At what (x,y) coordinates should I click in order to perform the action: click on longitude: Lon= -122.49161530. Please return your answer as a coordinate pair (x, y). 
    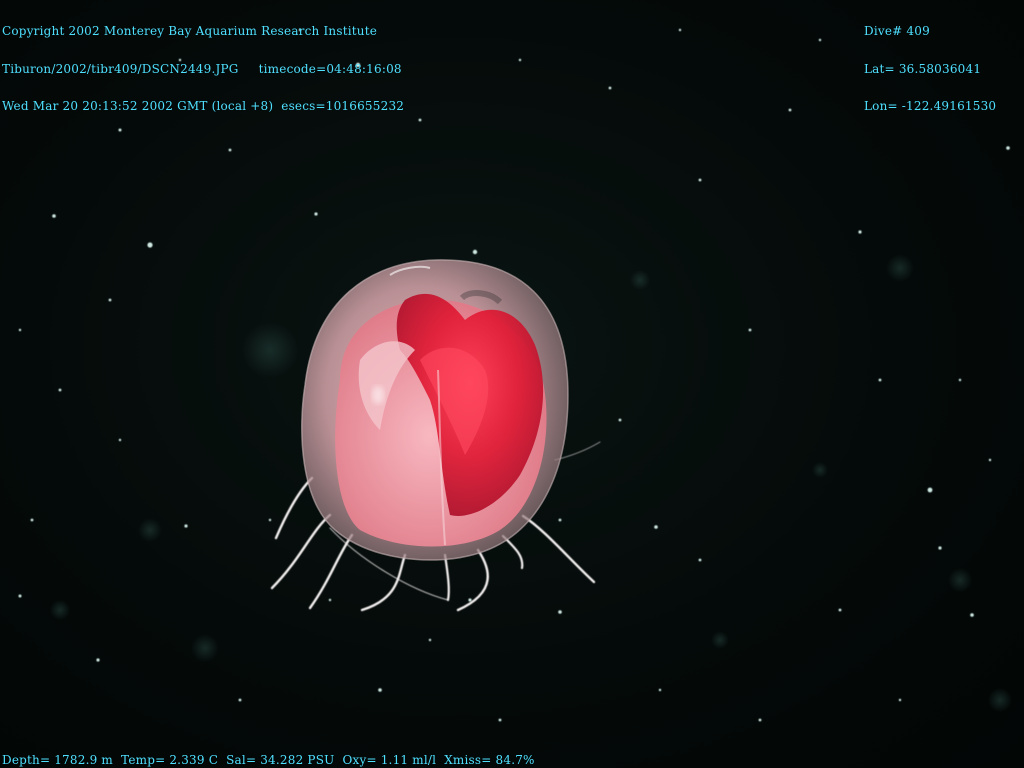
    Looking at the image, I should click on (930, 106).